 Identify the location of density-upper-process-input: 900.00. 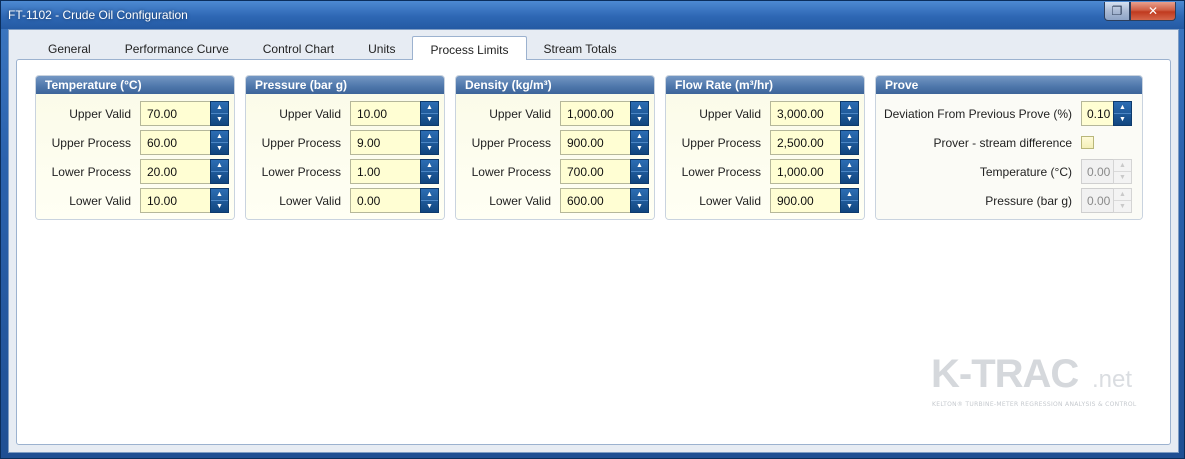
(595, 142).